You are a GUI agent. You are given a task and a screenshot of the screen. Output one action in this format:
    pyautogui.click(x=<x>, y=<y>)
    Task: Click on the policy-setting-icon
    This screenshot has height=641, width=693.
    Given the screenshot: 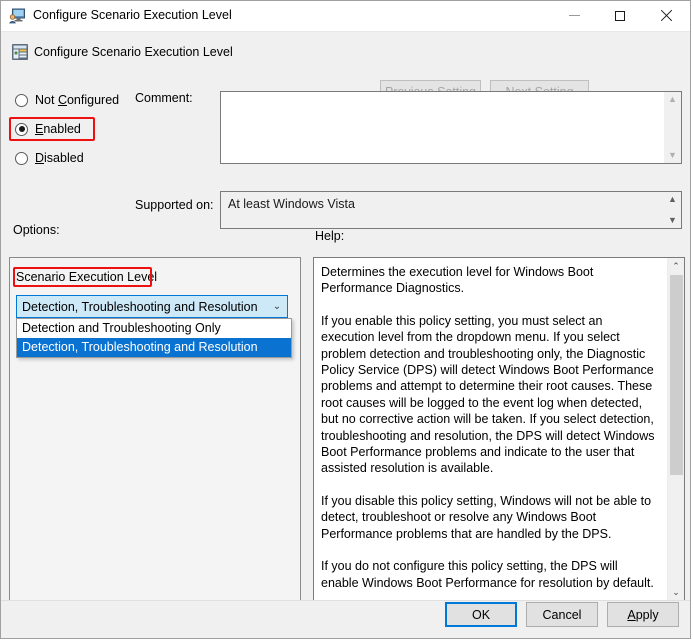 What is the action you would take?
    pyautogui.click(x=20, y=52)
    